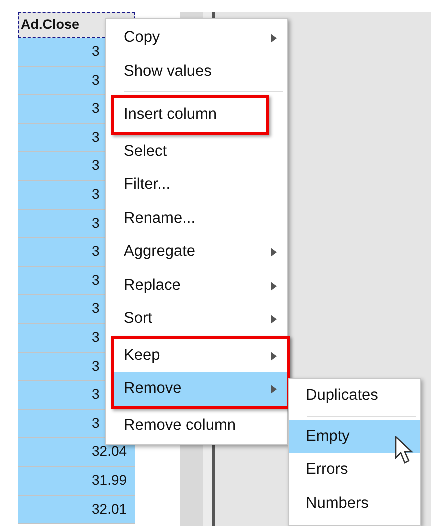 The width and height of the screenshot is (431, 526). I want to click on cursor-icon, so click(405, 450).